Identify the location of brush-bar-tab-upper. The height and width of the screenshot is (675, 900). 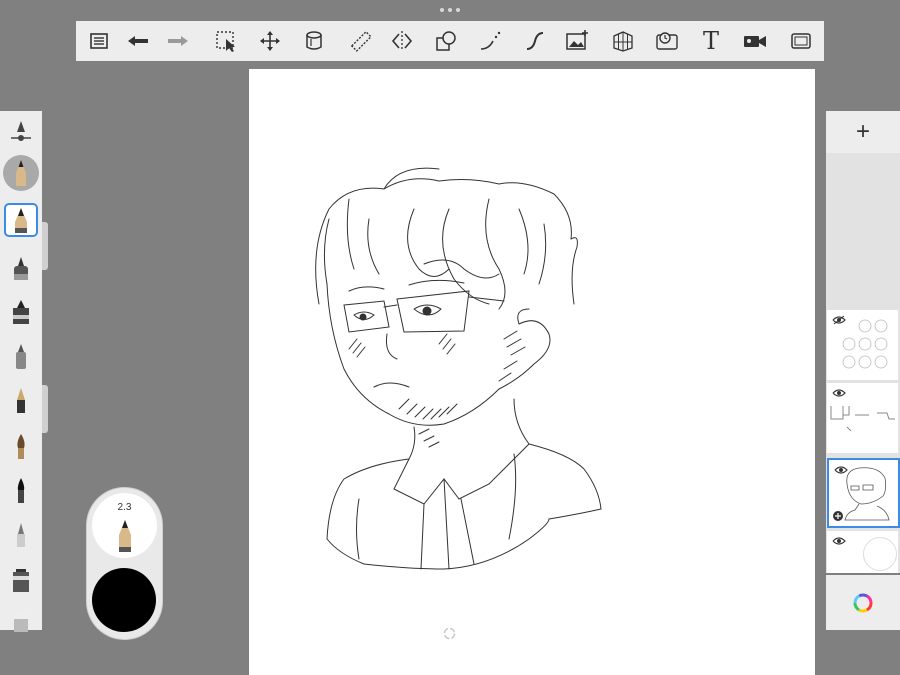
(45, 246).